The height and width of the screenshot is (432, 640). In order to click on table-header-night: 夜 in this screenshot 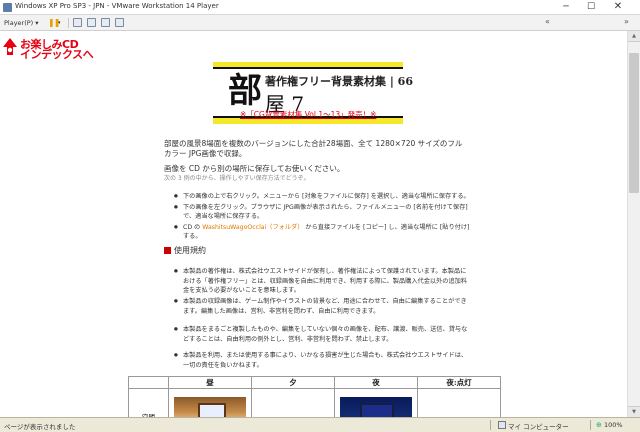, I will do `click(376, 383)`.